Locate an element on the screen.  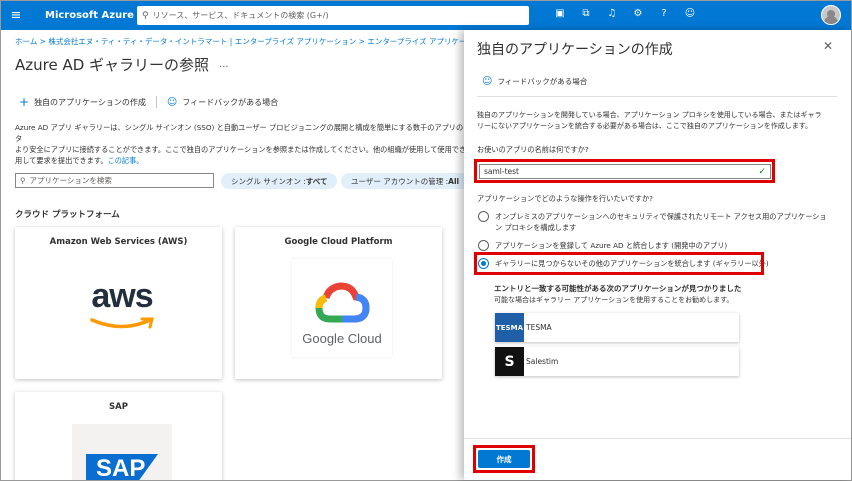
panel-title: 独自のアプリケーションの作成 is located at coordinates (575, 50).